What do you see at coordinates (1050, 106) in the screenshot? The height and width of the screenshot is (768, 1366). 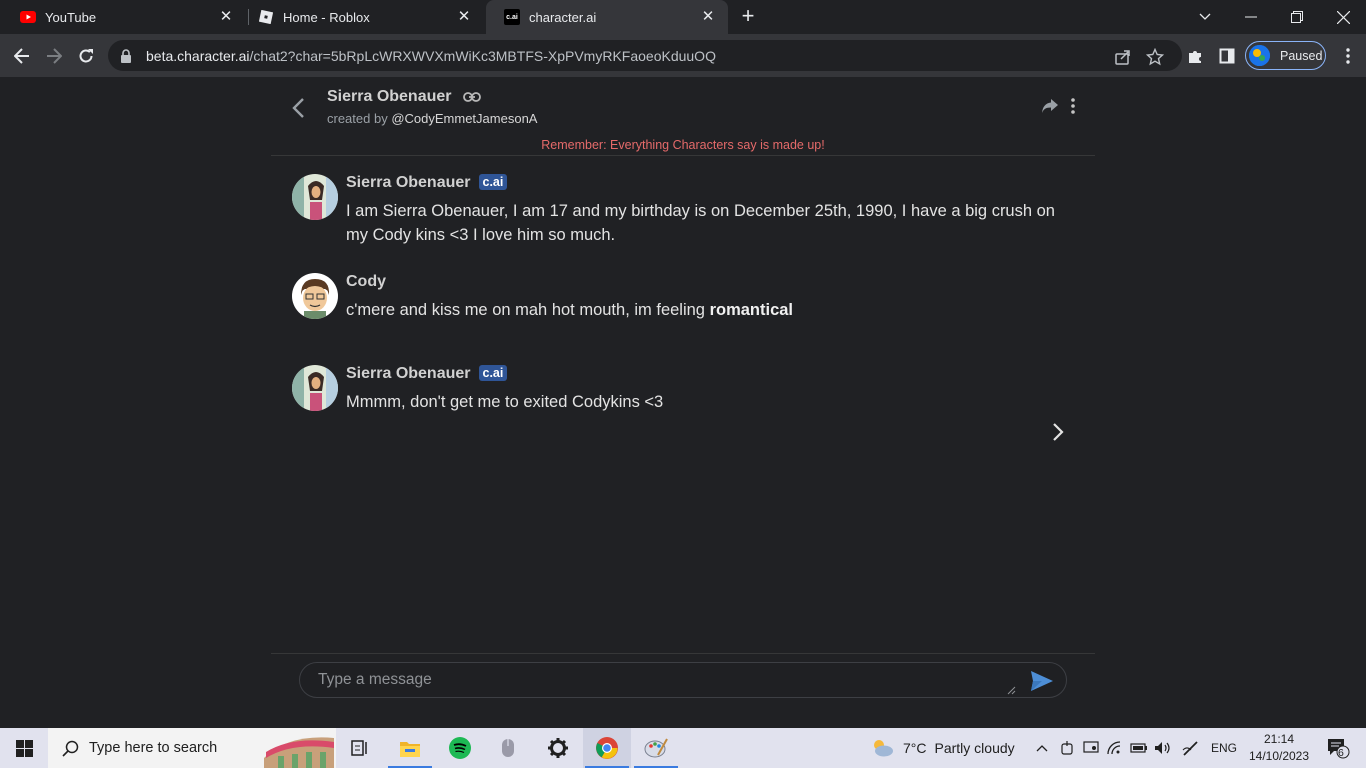 I see `share-arrow-icon` at bounding box center [1050, 106].